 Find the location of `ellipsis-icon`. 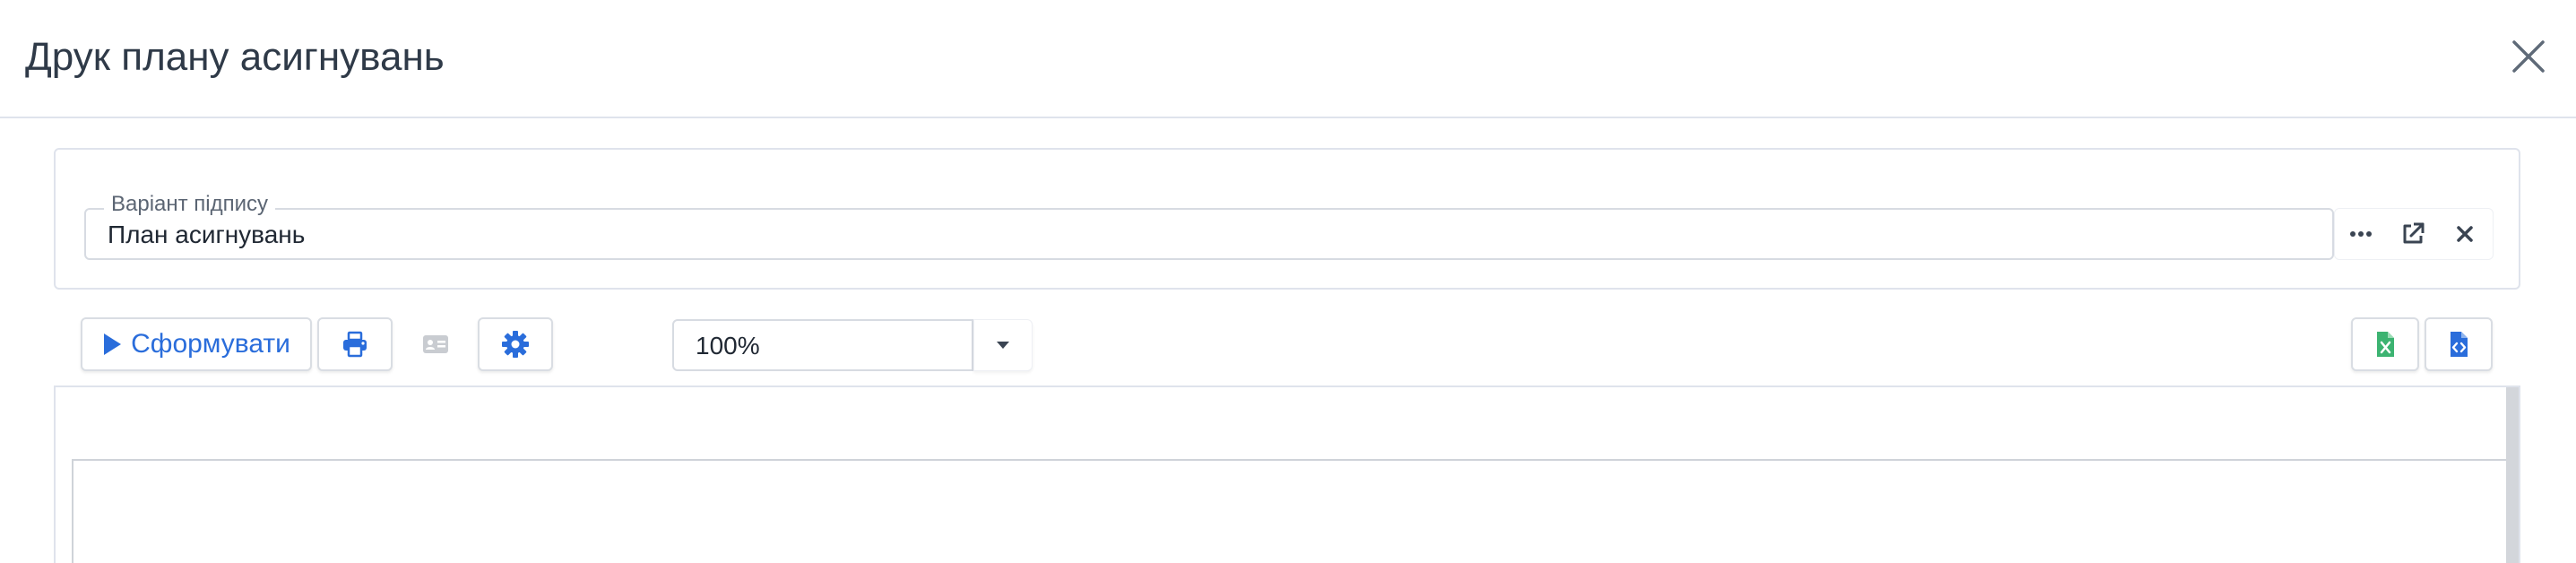

ellipsis-icon is located at coordinates (2361, 234).